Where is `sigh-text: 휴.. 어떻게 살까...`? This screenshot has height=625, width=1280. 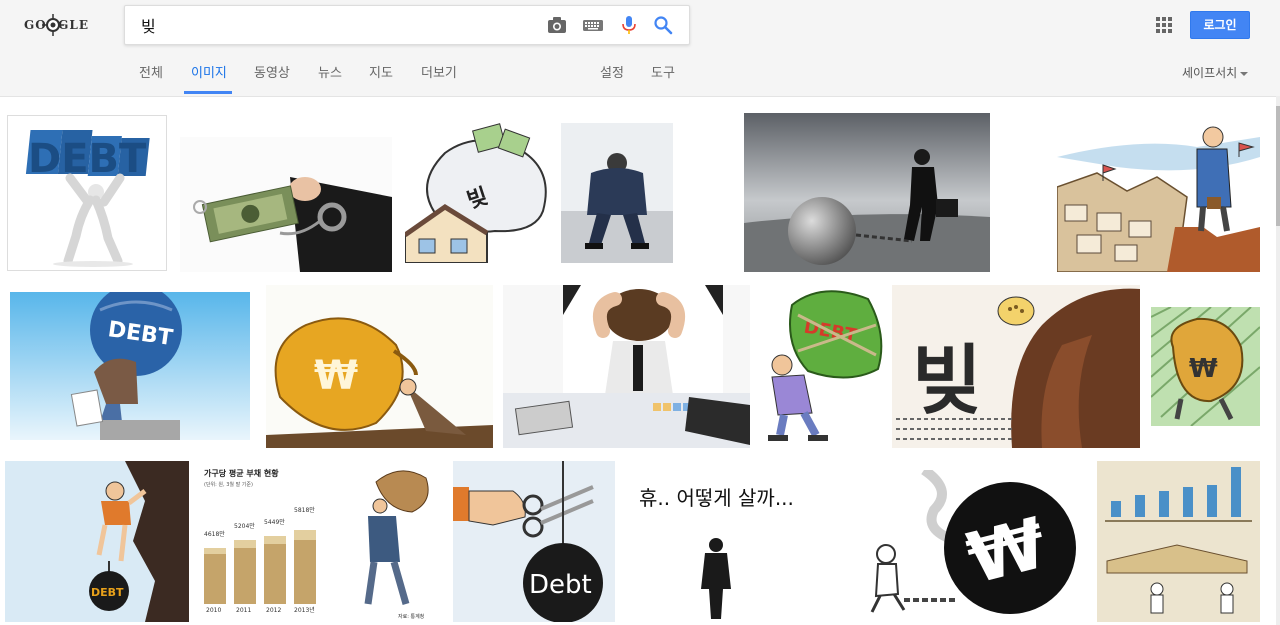
sigh-text: 휴.. 어떻게 살까... is located at coordinates (716, 498).